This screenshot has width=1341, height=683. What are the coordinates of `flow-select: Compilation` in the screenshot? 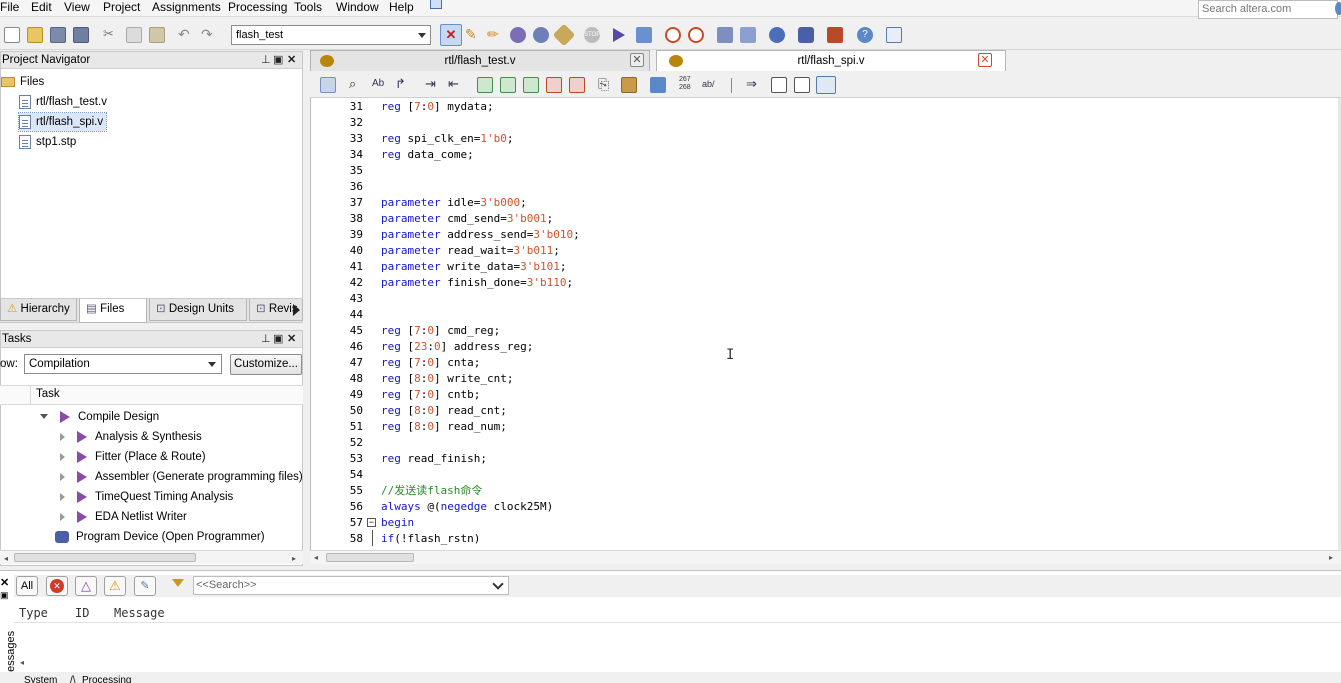 It's located at (123, 364).